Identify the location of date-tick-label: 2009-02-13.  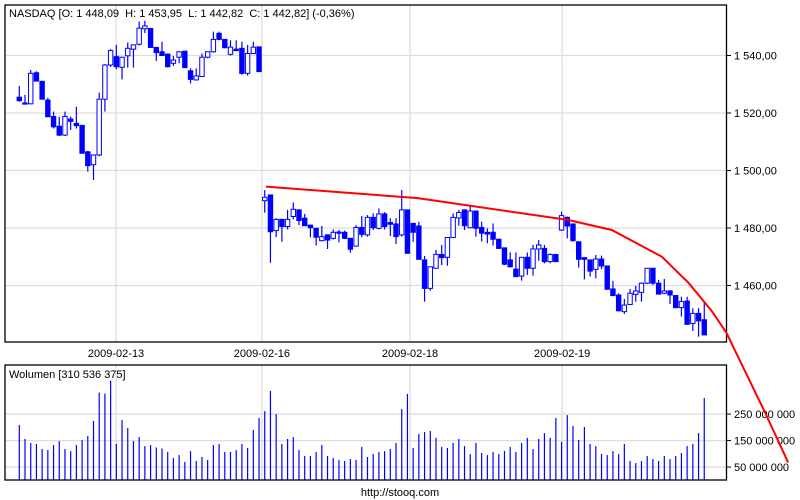
(116, 354).